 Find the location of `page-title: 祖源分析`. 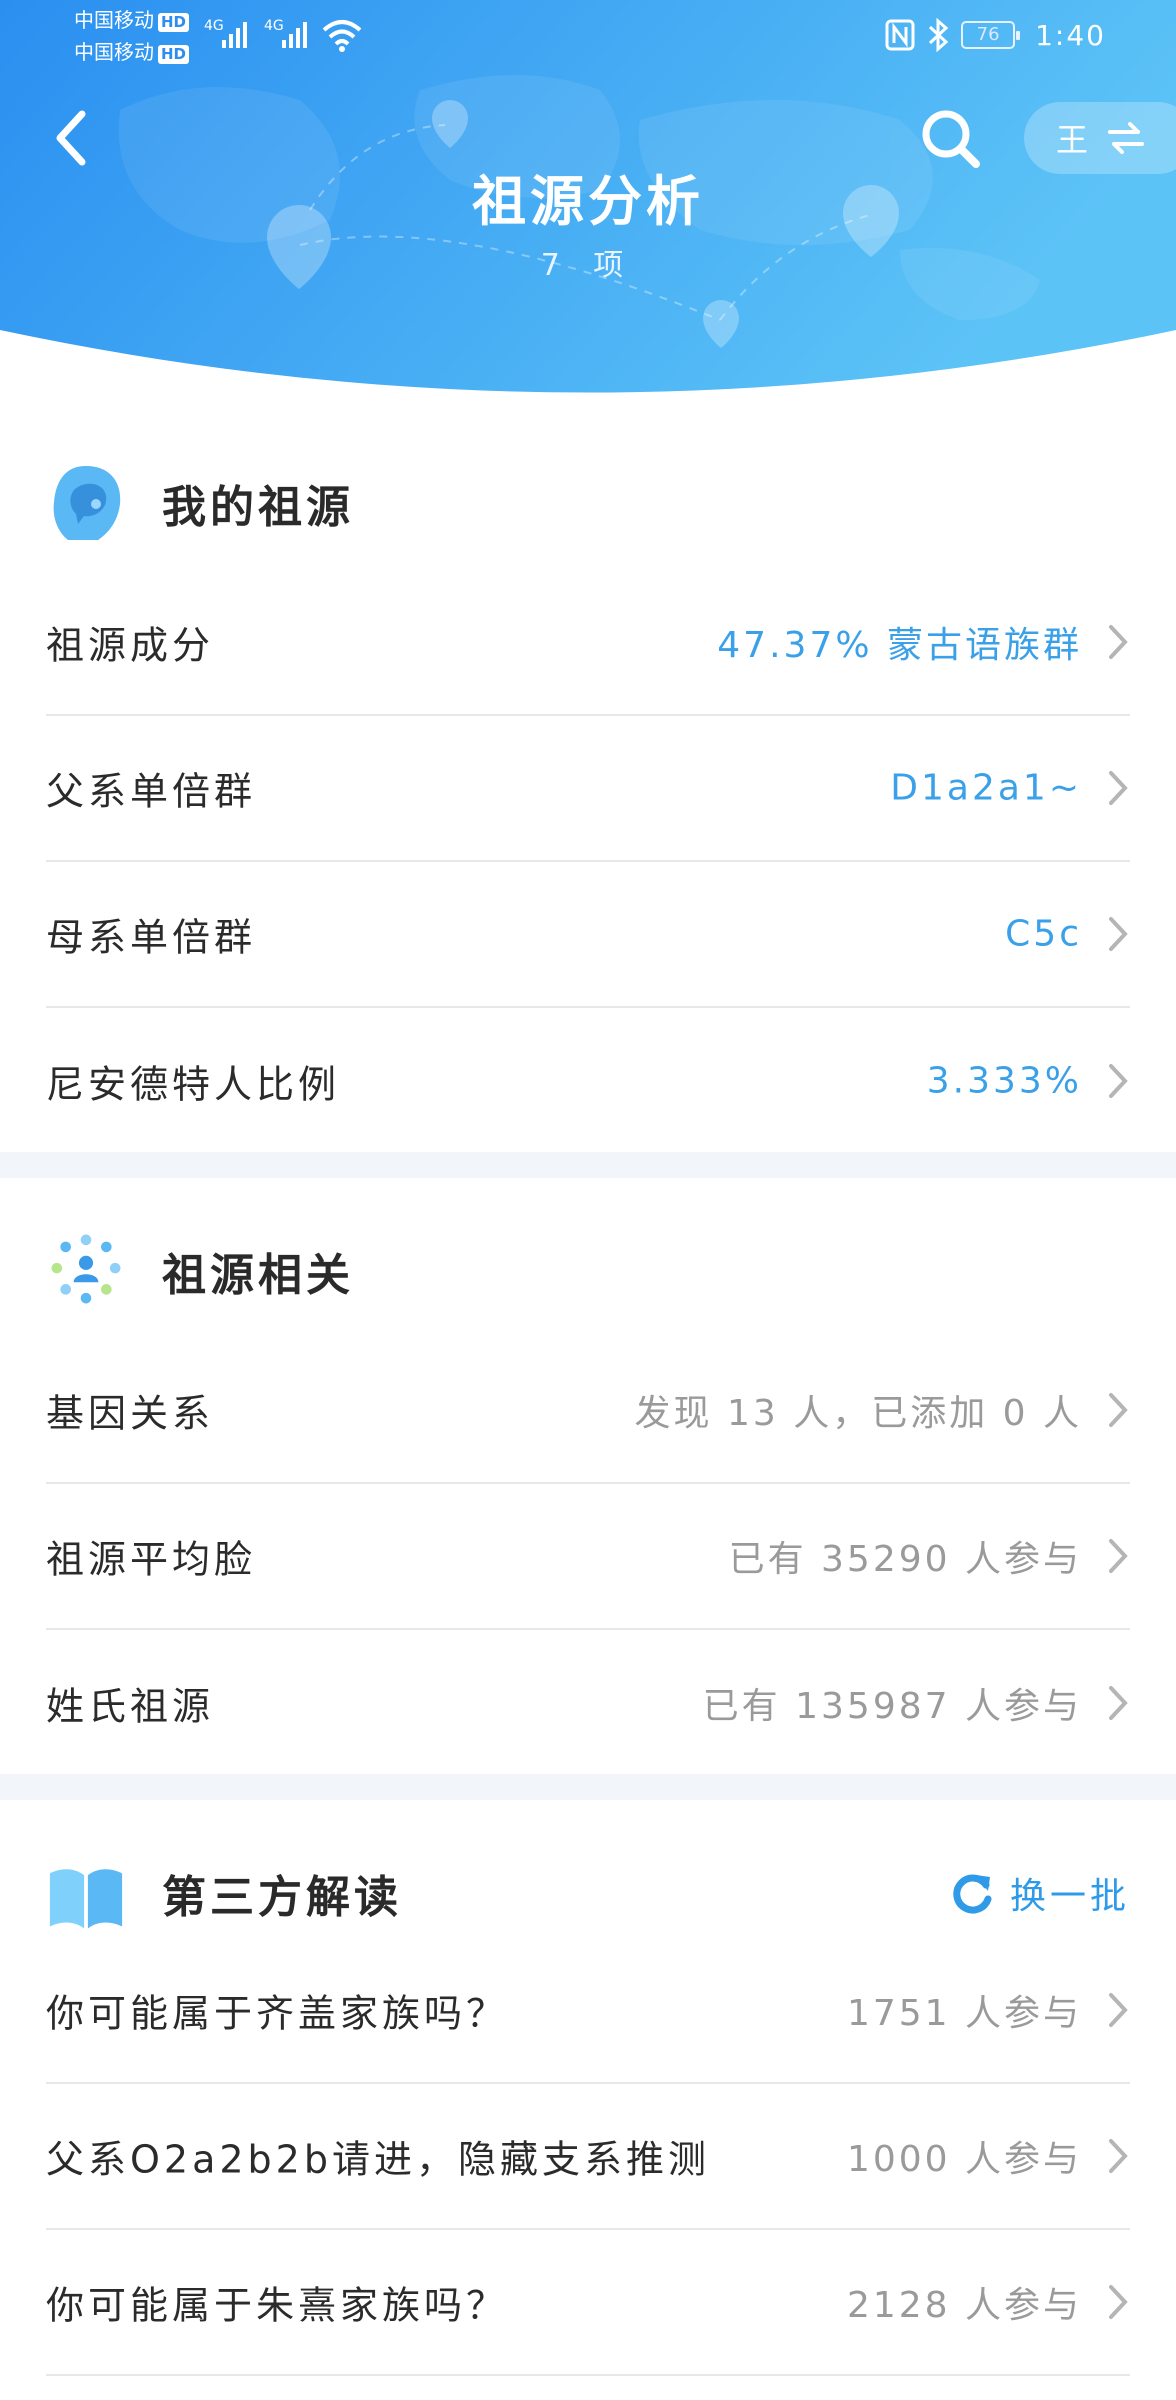

page-title: 祖源分析 is located at coordinates (588, 201).